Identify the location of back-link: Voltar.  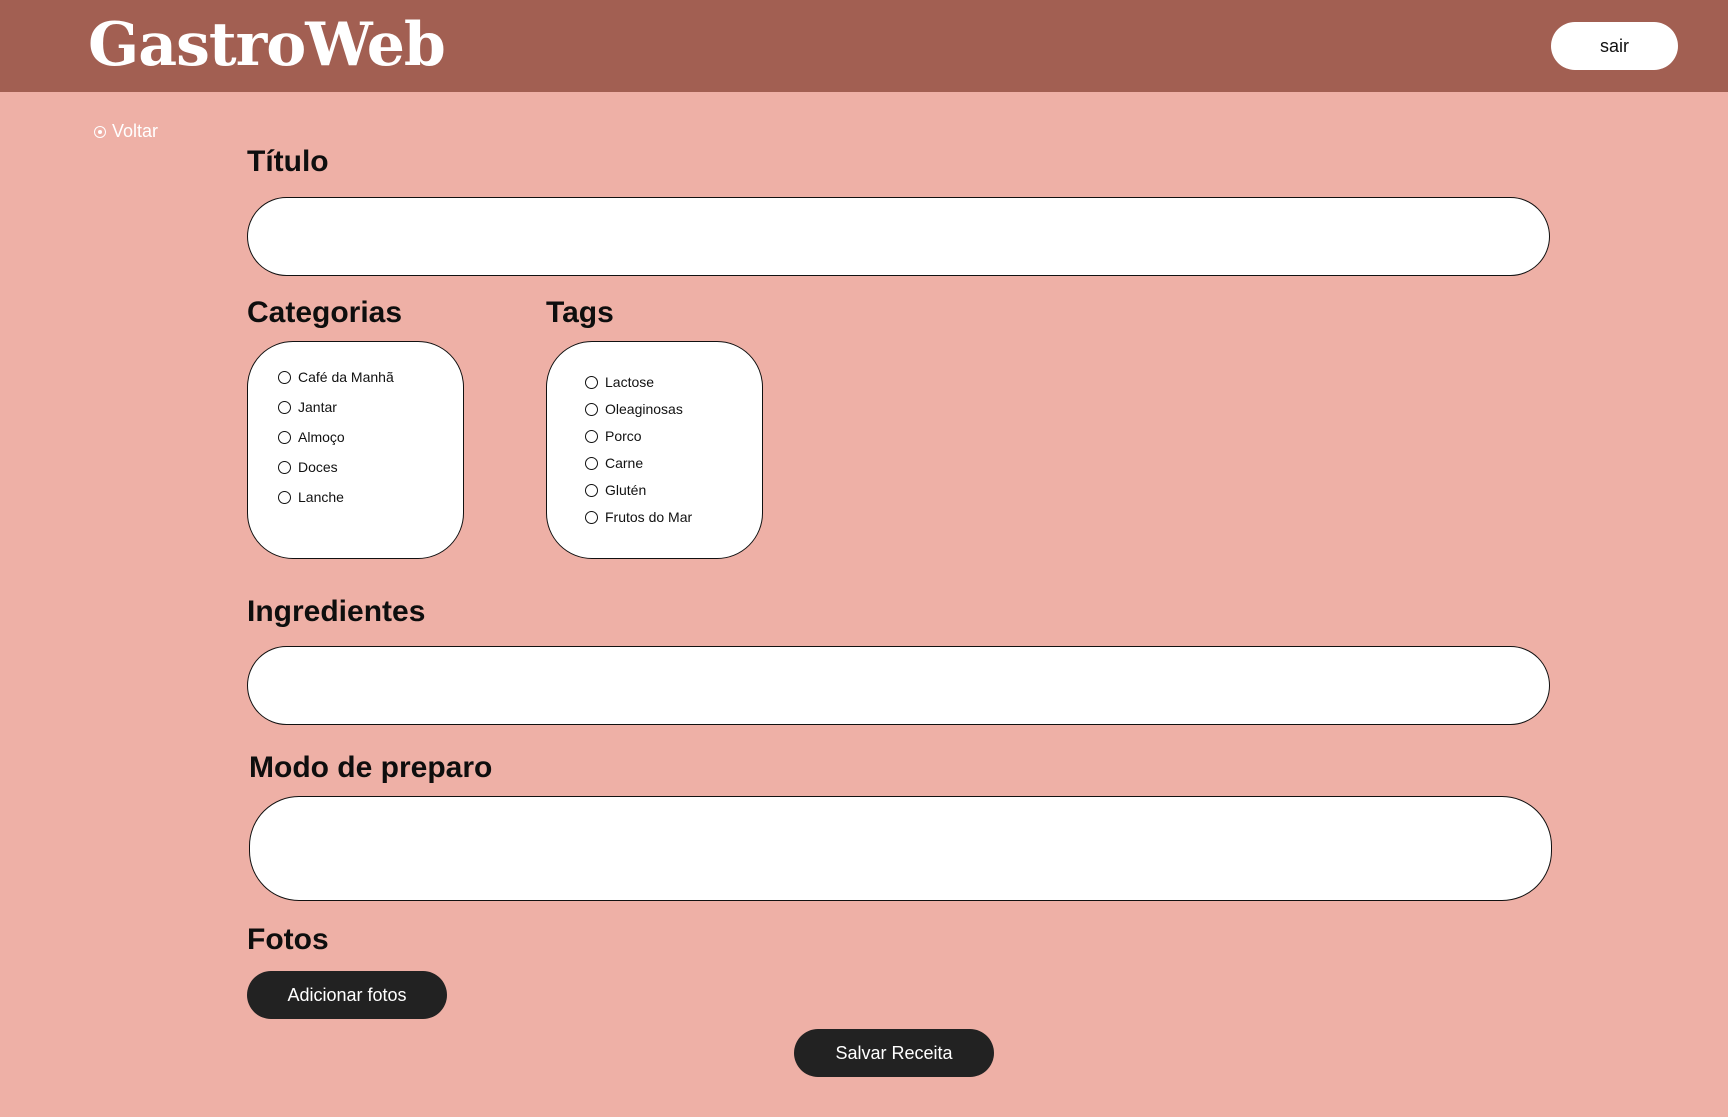
(126, 131).